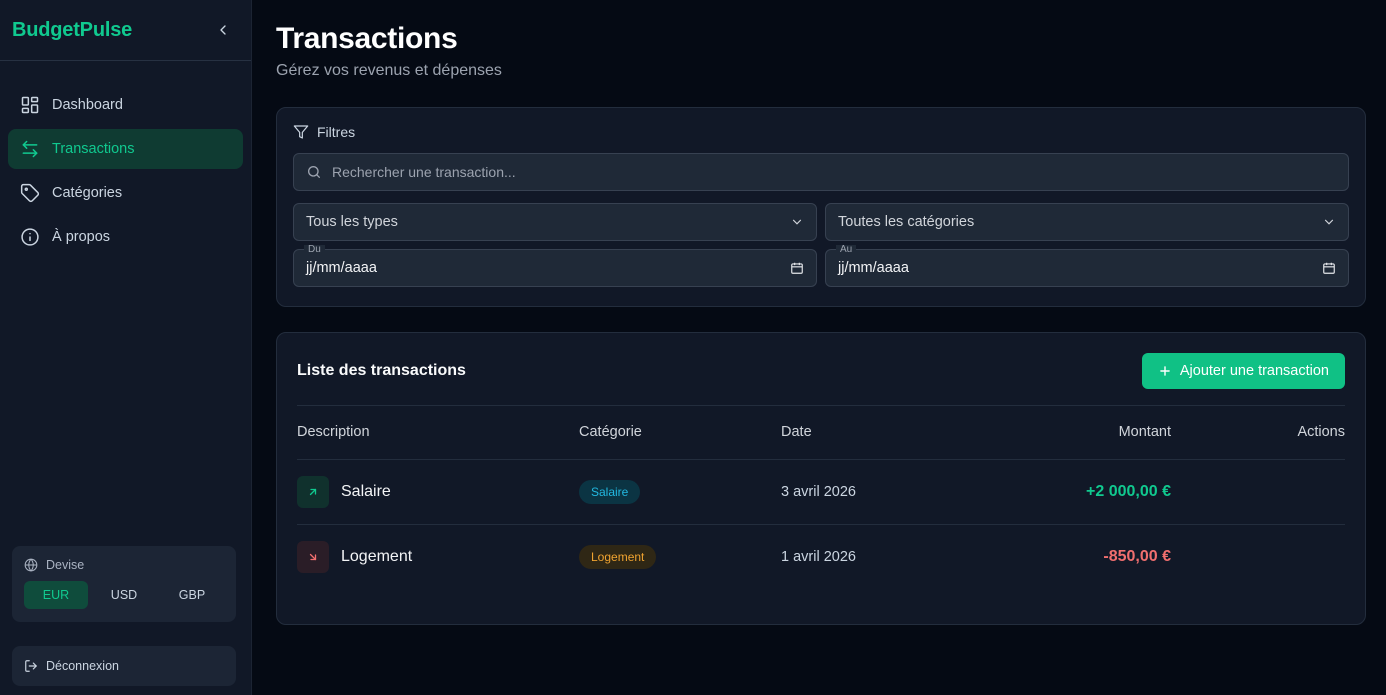  I want to click on tag-icon, so click(30, 193).